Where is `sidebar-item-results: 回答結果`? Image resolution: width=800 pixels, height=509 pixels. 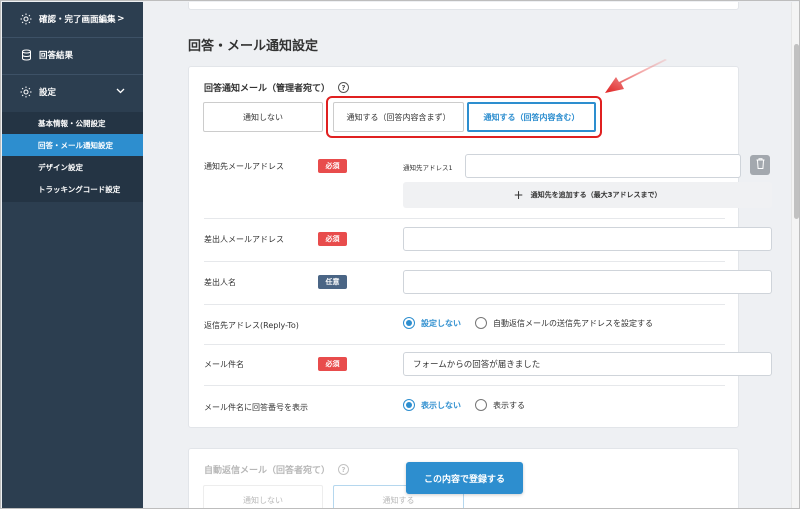
sidebar-item-results: 回答結果 is located at coordinates (72, 55).